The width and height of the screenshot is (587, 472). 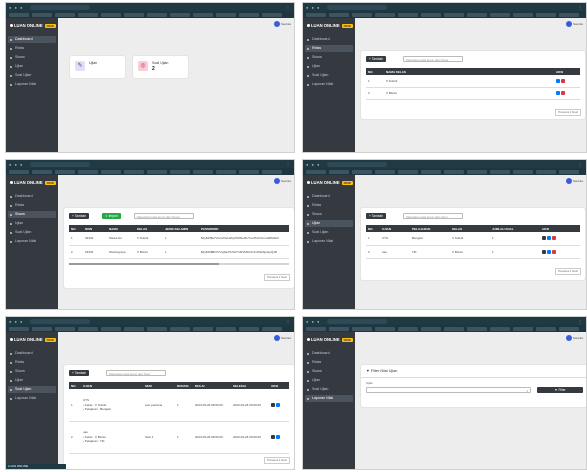 I want to click on filter-title: ▼ Filter Nilai Ujian, so click(x=382, y=371).